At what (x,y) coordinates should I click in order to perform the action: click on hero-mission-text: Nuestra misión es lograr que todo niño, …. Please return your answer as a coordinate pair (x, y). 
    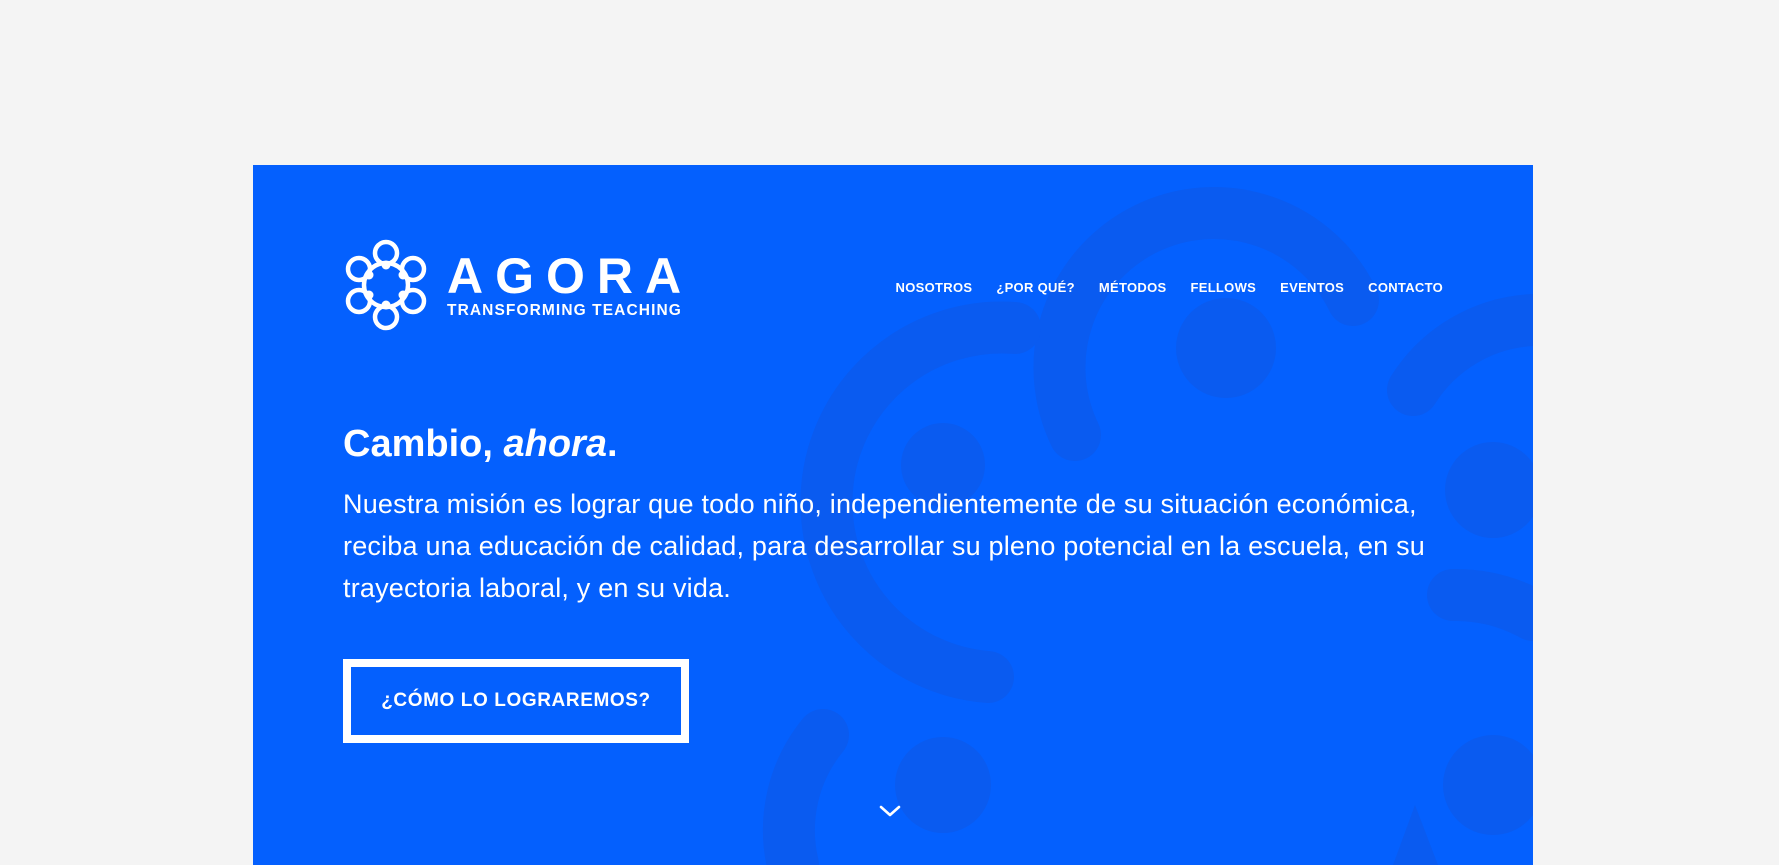
    Looking at the image, I should click on (884, 546).